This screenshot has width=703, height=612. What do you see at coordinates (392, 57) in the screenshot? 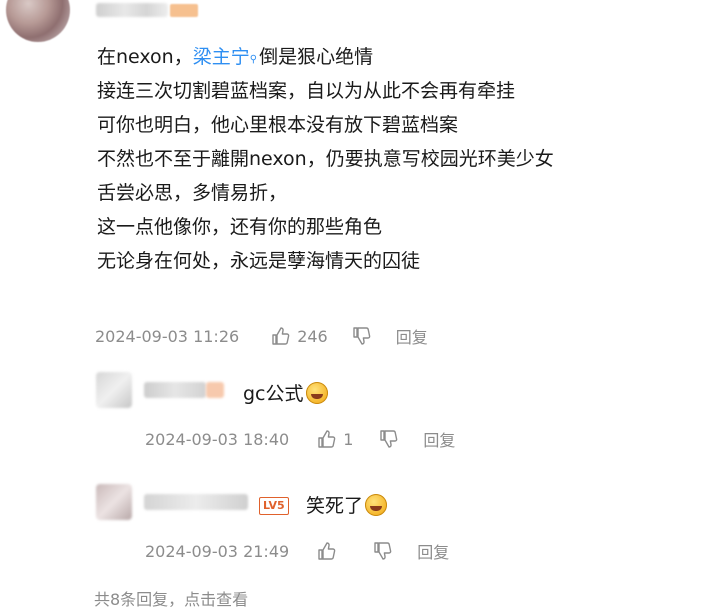
I see `comment-line: 在nexon，梁主宁⚲ 倒是狠心绝情` at bounding box center [392, 57].